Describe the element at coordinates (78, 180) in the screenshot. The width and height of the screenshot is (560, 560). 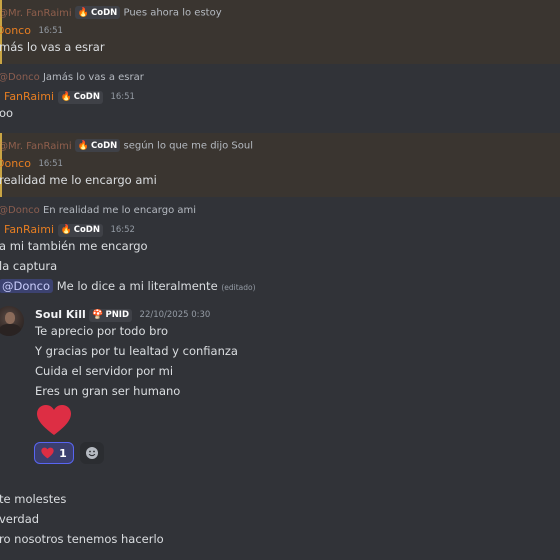
I see `message-text: realidad me lo encargo ami` at that location.